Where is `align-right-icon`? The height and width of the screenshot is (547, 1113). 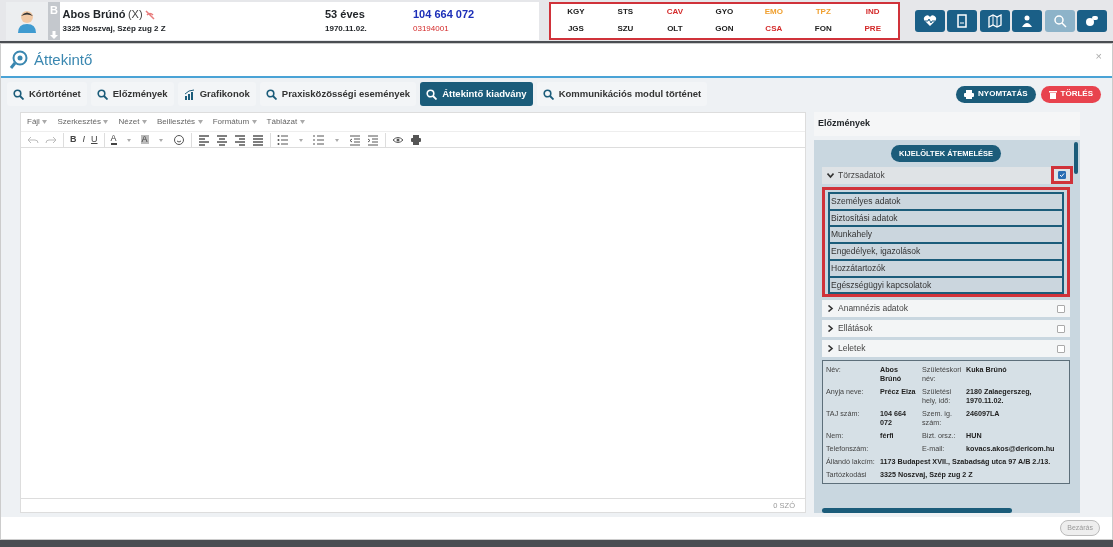 align-right-icon is located at coordinates (239, 139).